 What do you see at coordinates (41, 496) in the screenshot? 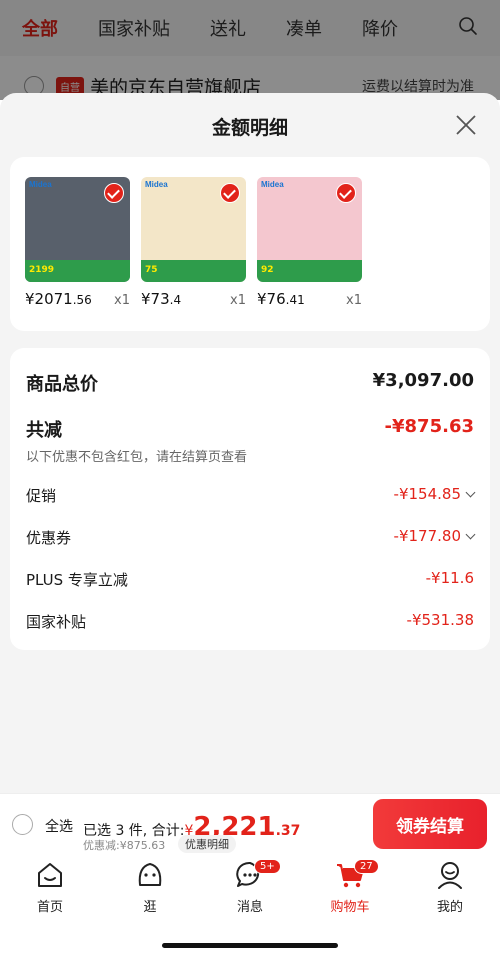
I see `promo-label: 促销` at bounding box center [41, 496].